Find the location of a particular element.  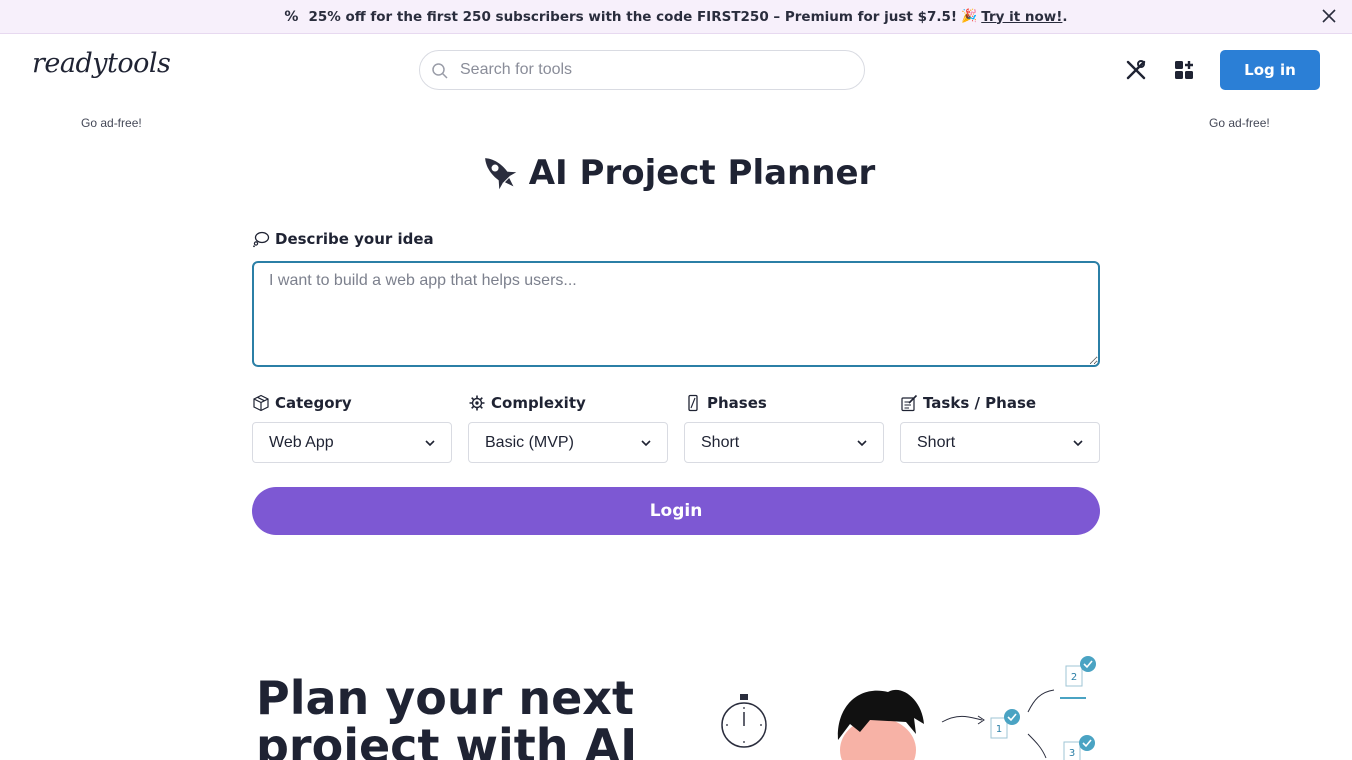

submit-button: Login is located at coordinates (676, 511).